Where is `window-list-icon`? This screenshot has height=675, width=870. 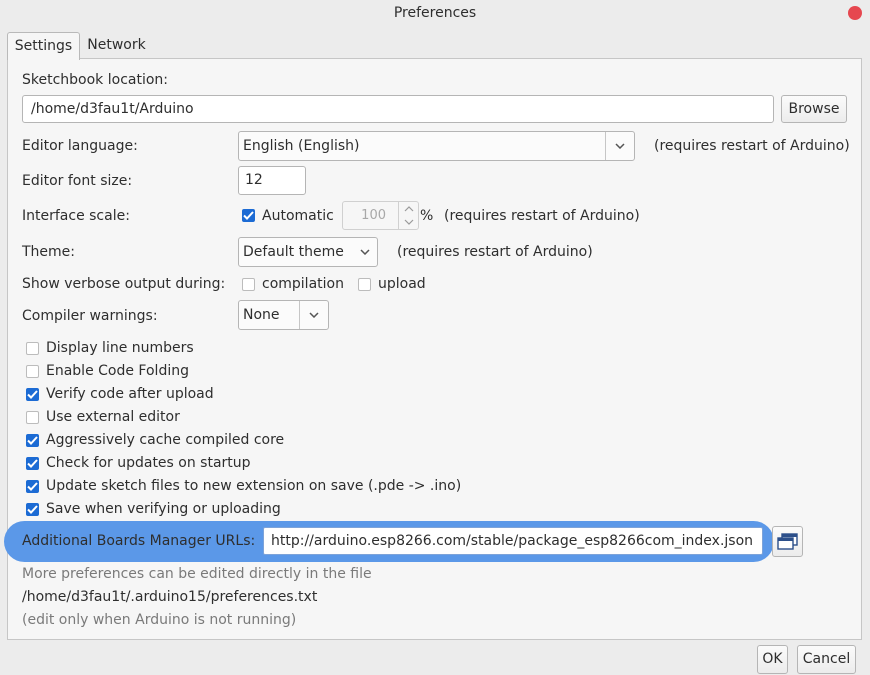 window-list-icon is located at coordinates (787, 541).